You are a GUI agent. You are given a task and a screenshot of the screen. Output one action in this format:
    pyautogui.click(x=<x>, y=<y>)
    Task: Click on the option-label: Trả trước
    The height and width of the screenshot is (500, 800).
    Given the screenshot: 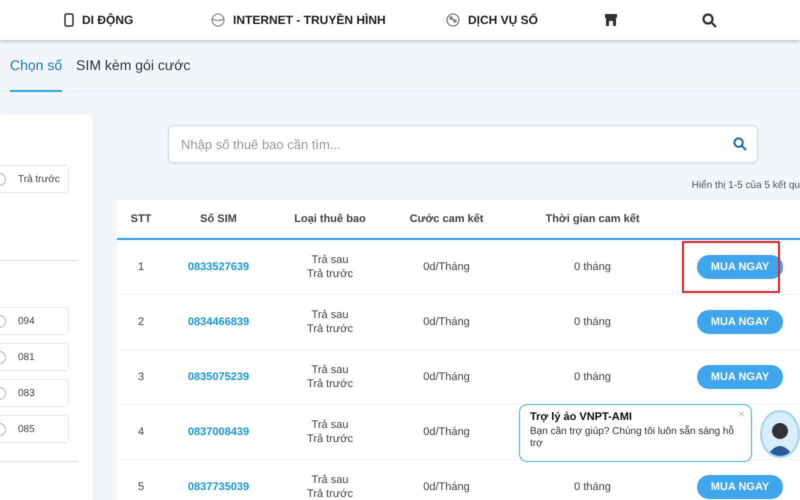 What is the action you would take?
    pyautogui.click(x=39, y=179)
    